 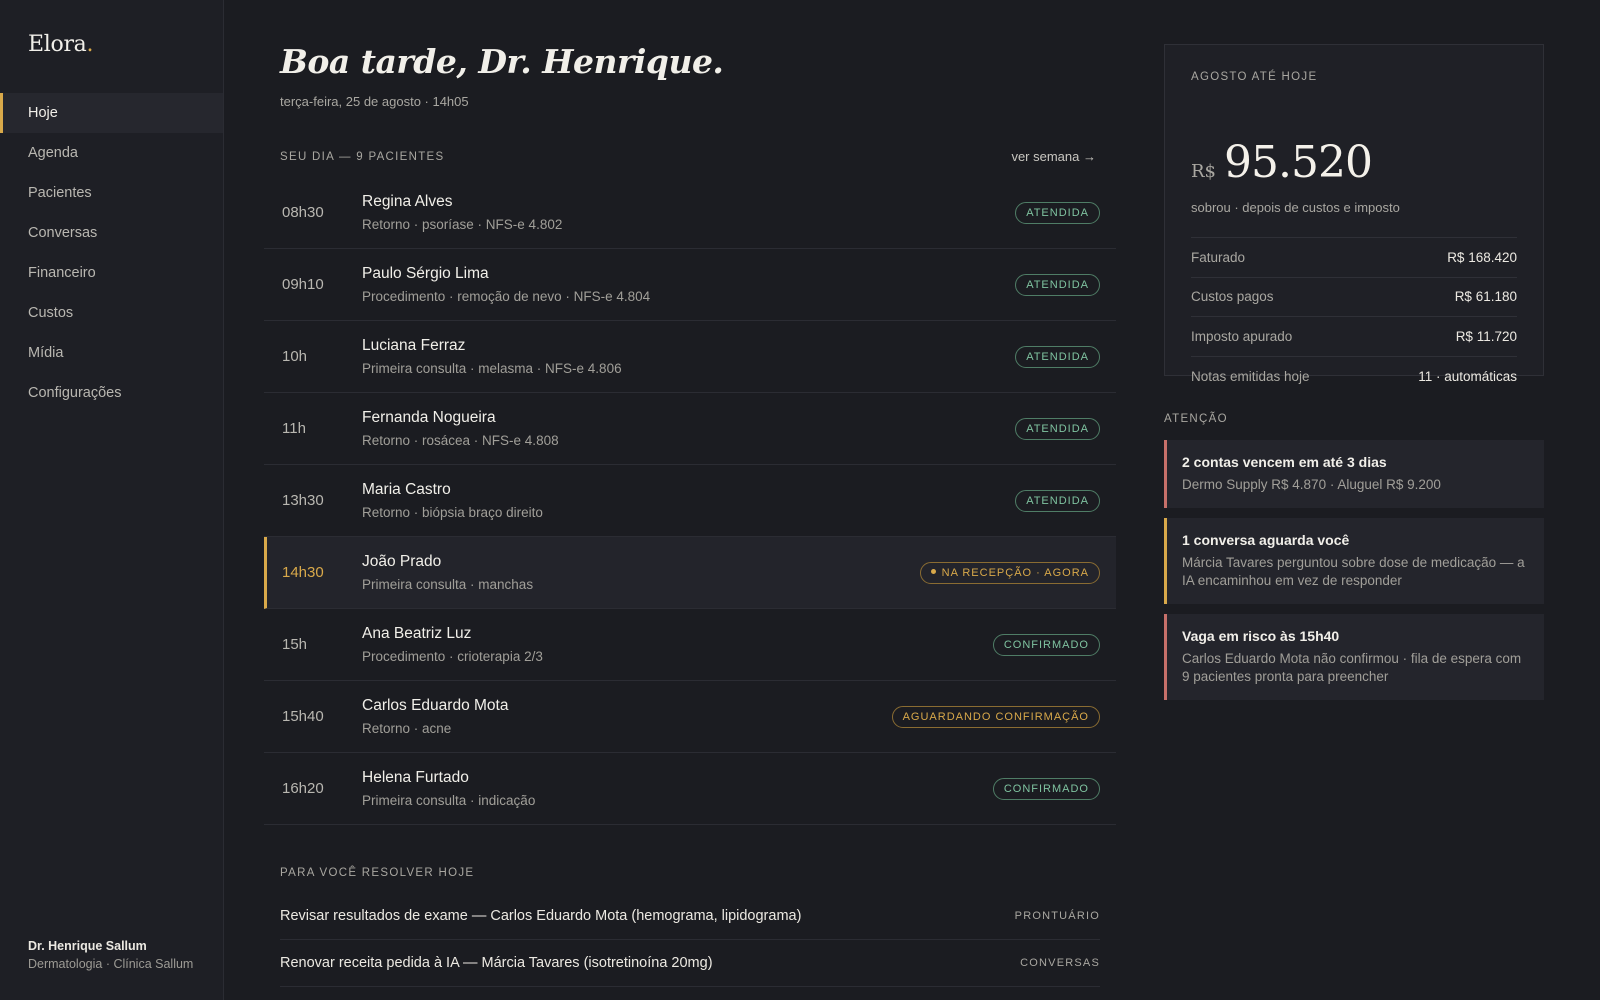 I want to click on summary-subtitle: sobrou · depois de custos e imposto, so click(x=1295, y=207).